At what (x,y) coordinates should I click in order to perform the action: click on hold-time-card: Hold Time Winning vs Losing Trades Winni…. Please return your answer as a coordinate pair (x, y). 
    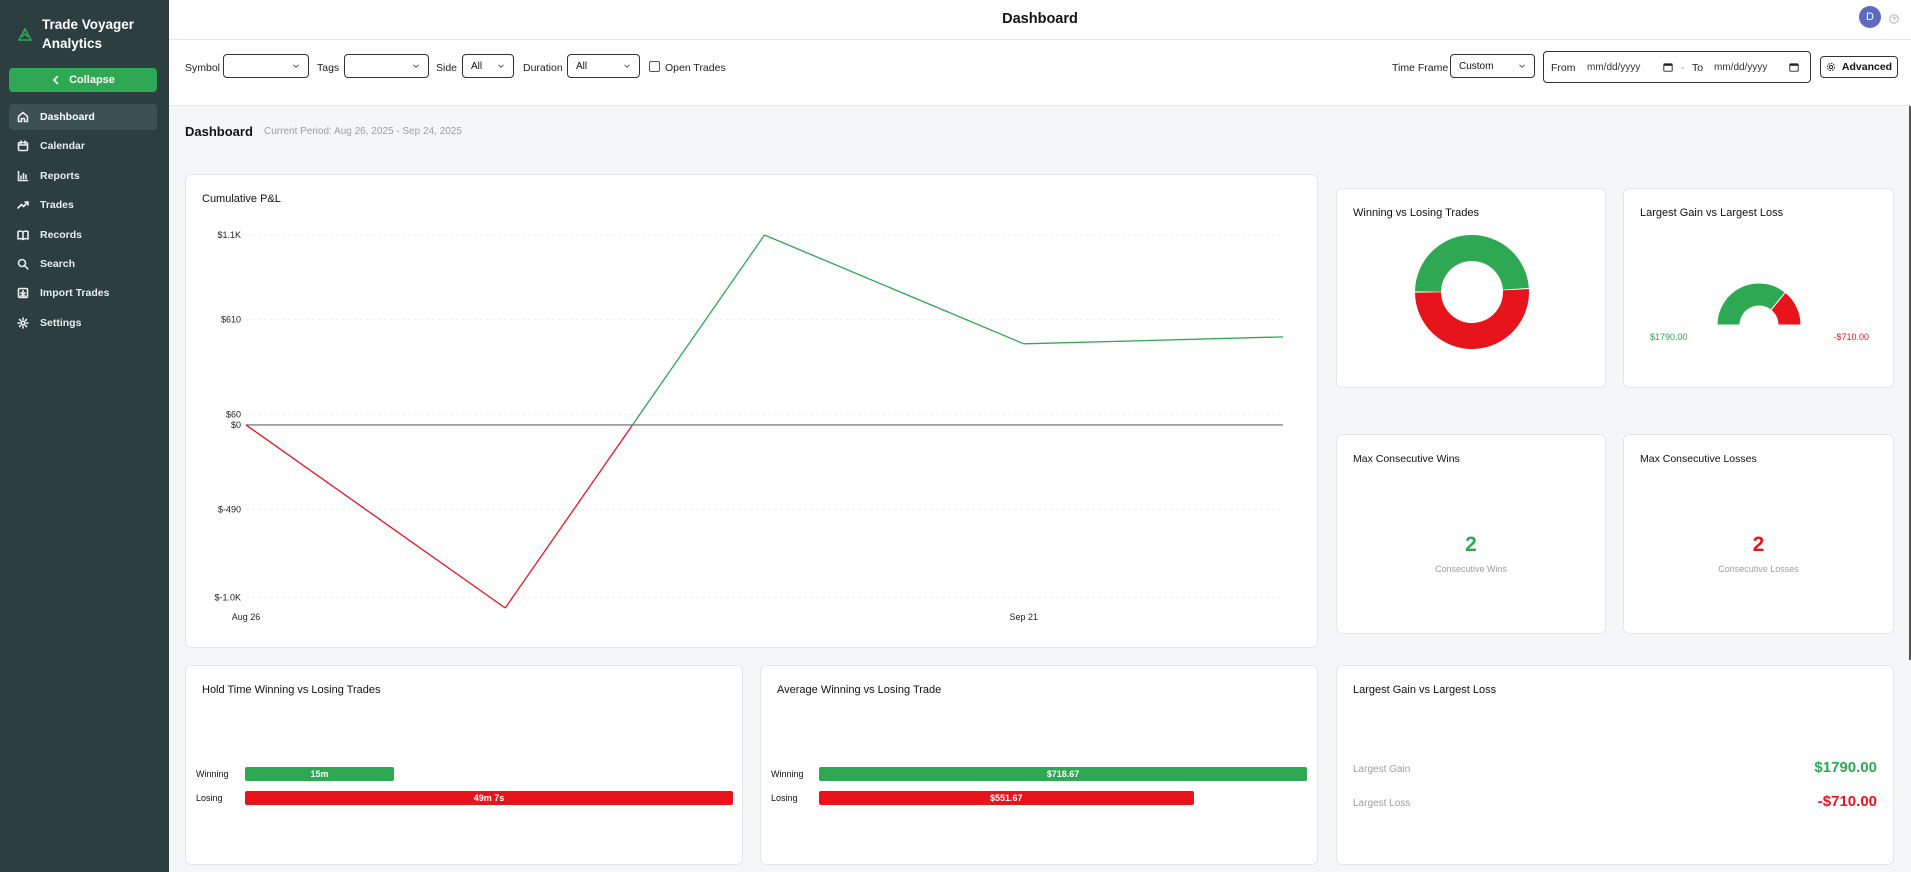
    Looking at the image, I should click on (464, 765).